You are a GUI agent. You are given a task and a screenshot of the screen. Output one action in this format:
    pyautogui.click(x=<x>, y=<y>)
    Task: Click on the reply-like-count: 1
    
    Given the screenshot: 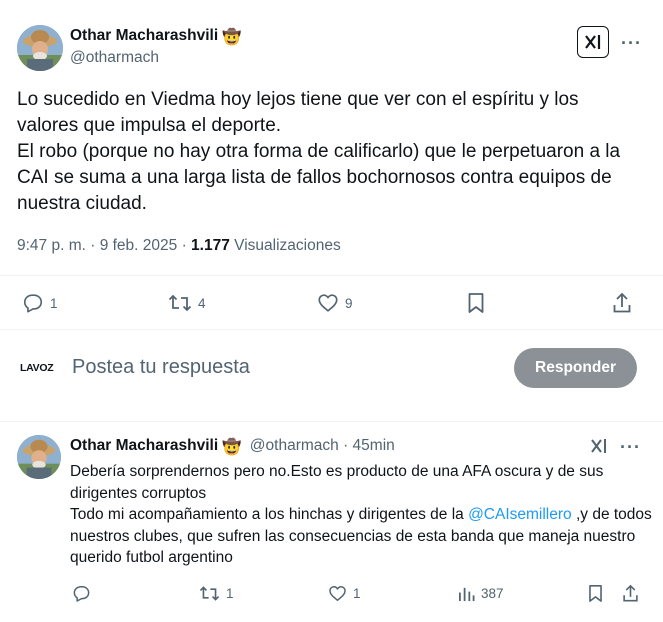 What is the action you would take?
    pyautogui.click(x=357, y=593)
    